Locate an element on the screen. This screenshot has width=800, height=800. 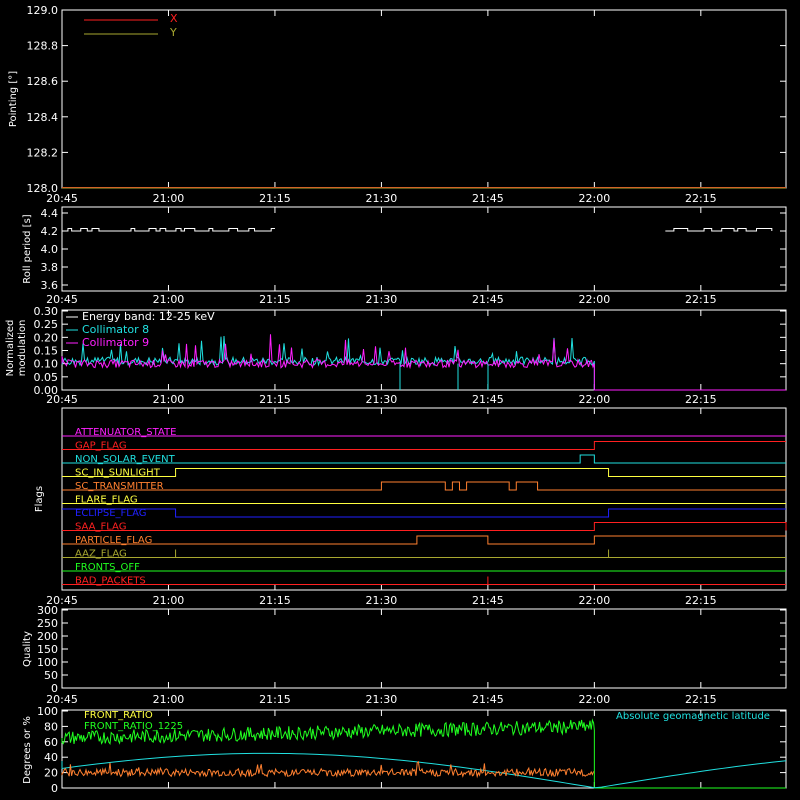
modulation-time-label: 21:15 is located at coordinates (275, 399).